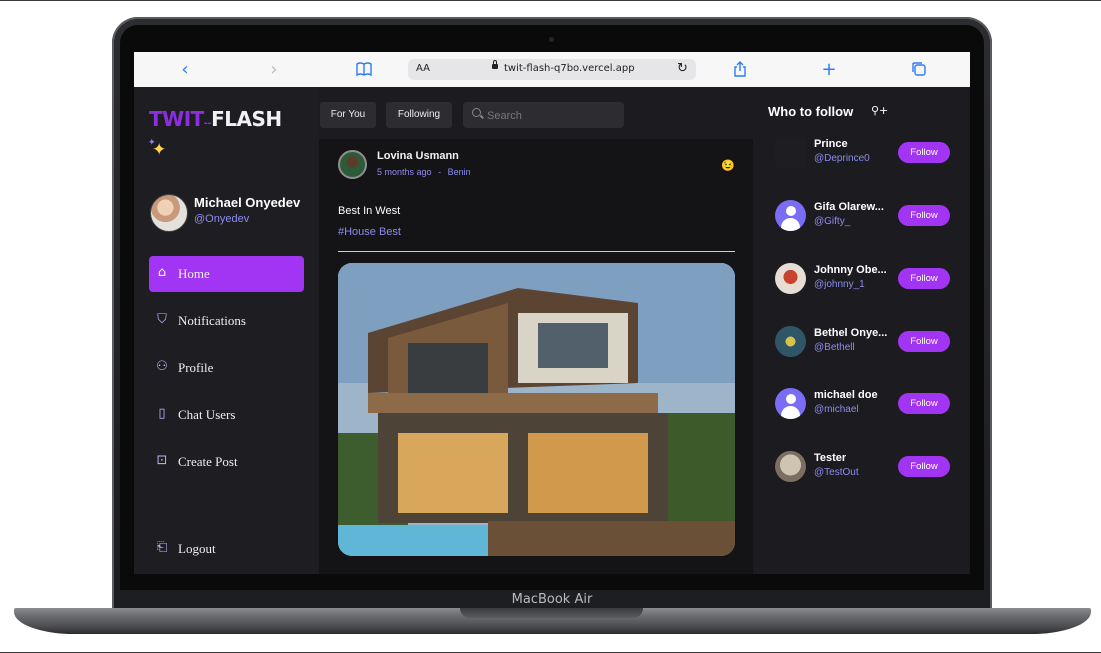  I want to click on sparkle-icon: ✦ ✦, so click(157, 148).